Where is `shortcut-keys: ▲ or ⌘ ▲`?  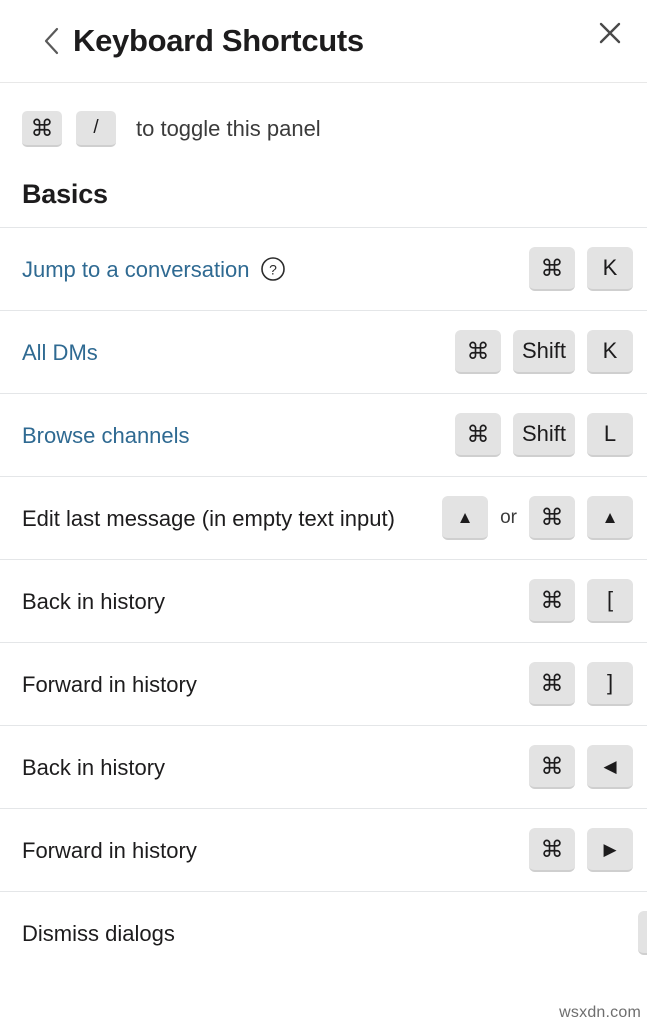 shortcut-keys: ▲ or ⌘ ▲ is located at coordinates (531, 518).